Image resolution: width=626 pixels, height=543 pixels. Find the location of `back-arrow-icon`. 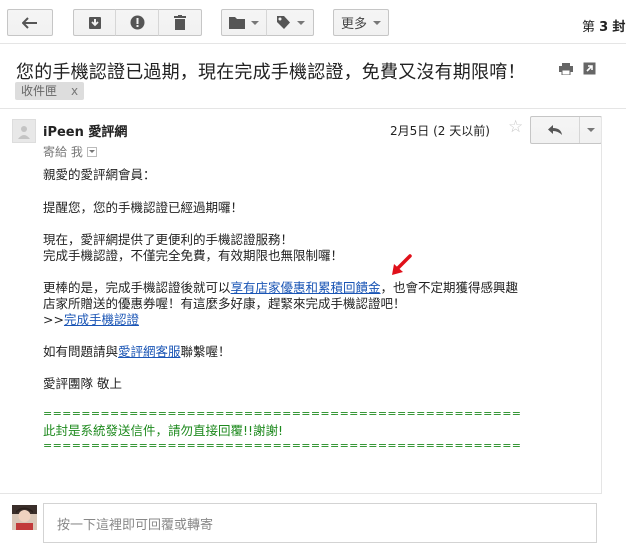

back-arrow-icon is located at coordinates (29, 22).